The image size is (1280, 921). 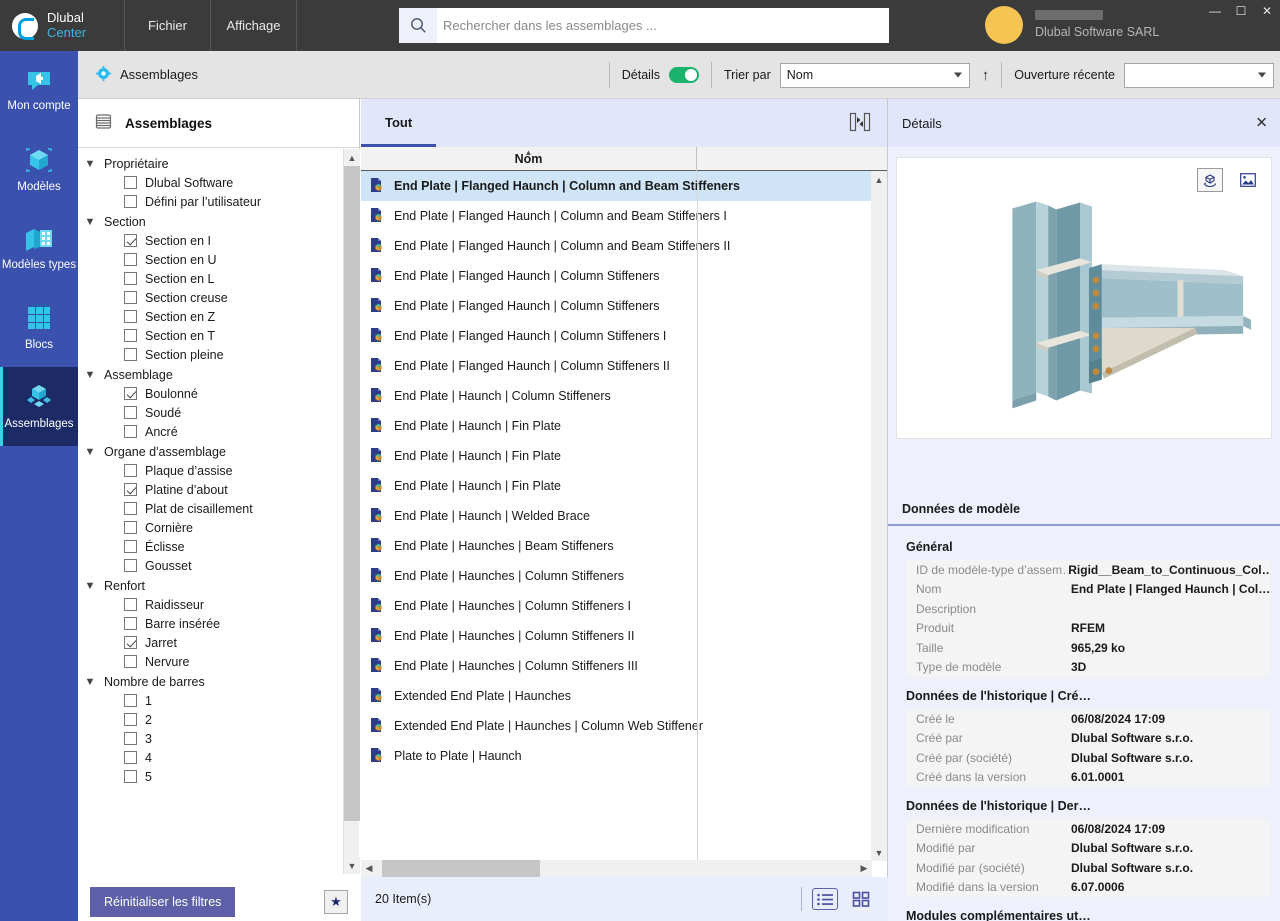 What do you see at coordinates (663, 25) in the screenshot?
I see `search-input` at bounding box center [663, 25].